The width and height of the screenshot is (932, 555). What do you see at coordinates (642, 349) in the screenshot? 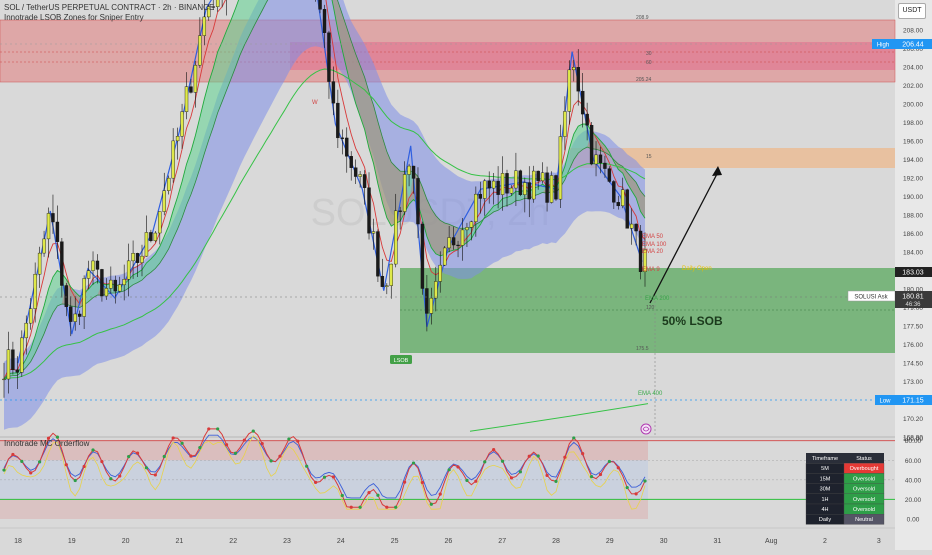
I see `svg-text: 175.5` at bounding box center [642, 349].